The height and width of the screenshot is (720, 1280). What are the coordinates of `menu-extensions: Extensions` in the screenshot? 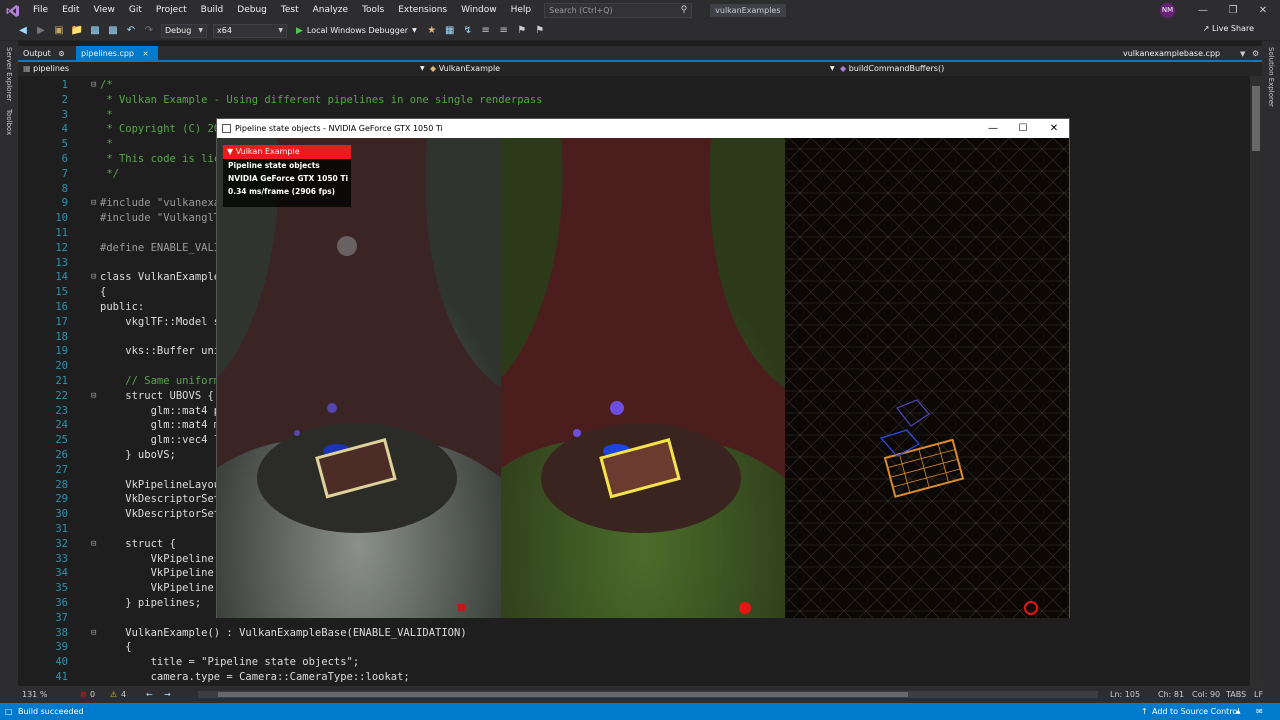 It's located at (422, 10).